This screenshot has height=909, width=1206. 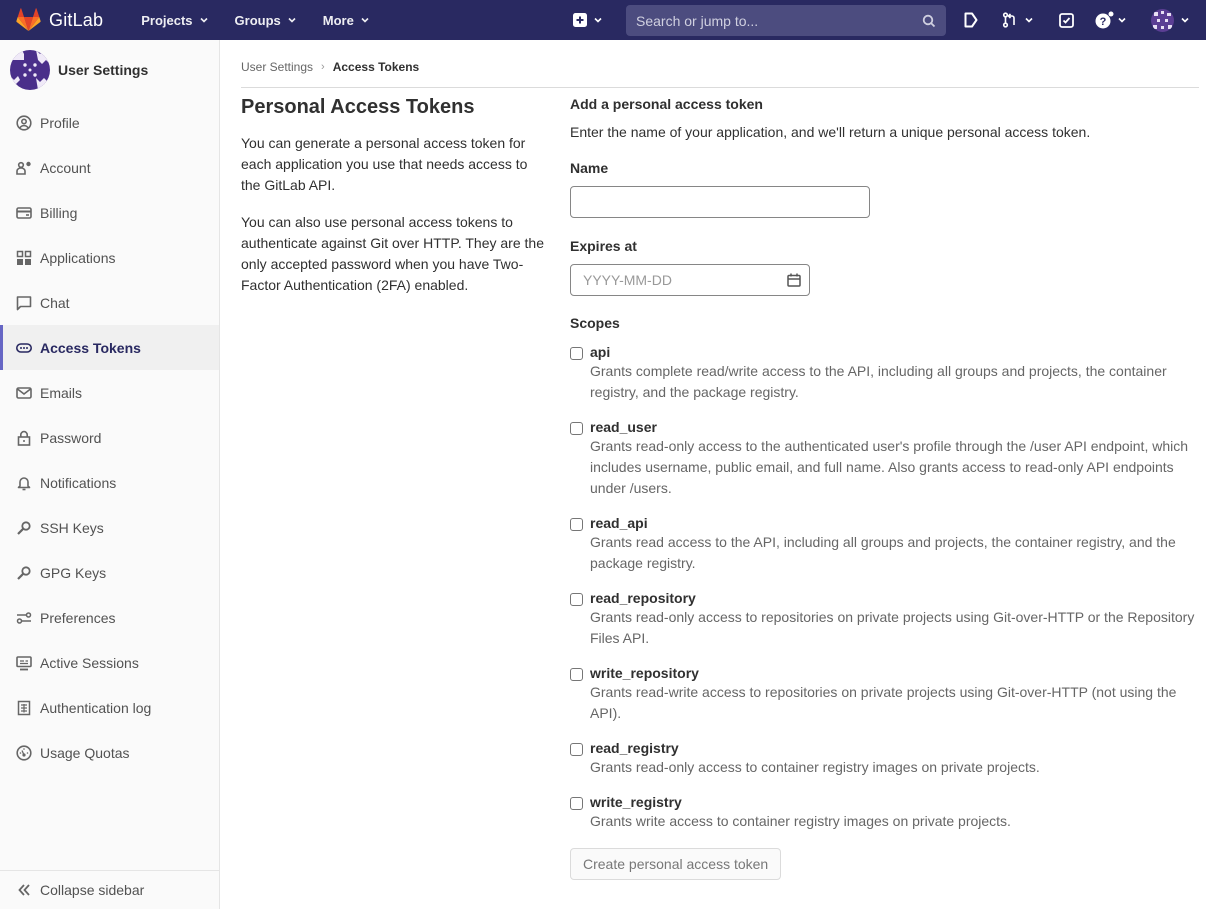 What do you see at coordinates (576, 674) in the screenshot?
I see `scope-write-repository-checkbox` at bounding box center [576, 674].